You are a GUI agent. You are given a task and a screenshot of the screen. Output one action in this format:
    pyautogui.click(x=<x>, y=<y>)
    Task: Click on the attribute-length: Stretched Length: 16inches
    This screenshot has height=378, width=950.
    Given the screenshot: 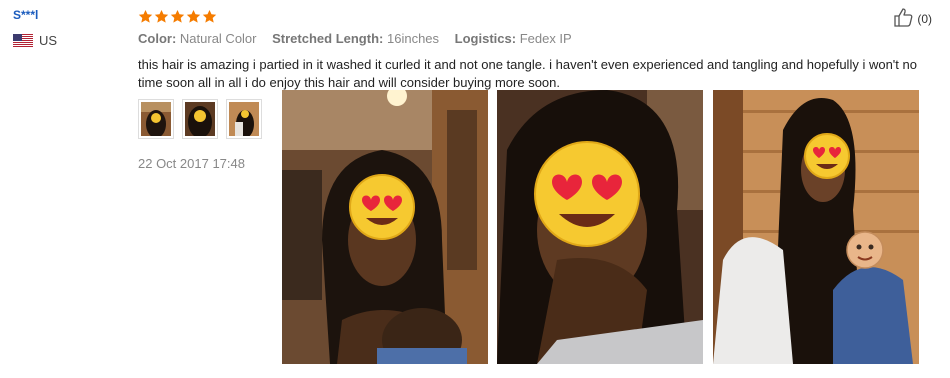 What is the action you would take?
    pyautogui.click(x=356, y=38)
    